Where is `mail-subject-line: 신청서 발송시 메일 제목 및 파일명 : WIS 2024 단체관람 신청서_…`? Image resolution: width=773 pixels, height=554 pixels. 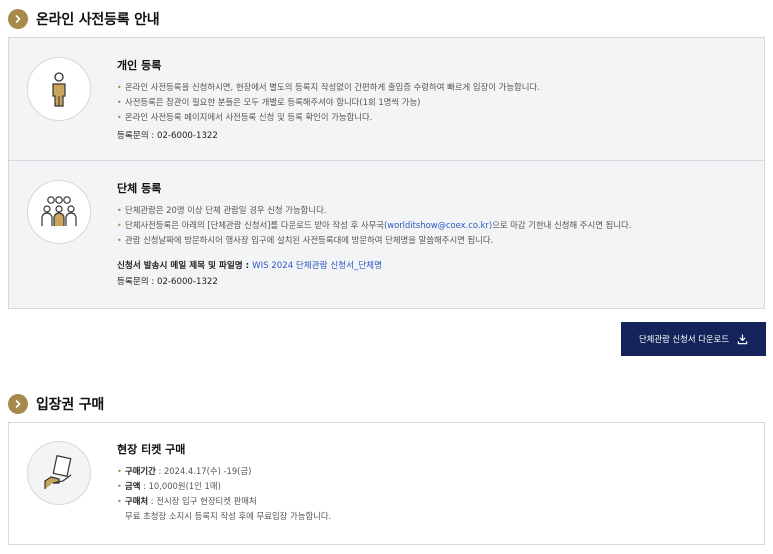
mail-subject-line: 신청서 발송시 메일 제목 및 파일명 : WIS 2024 단체관람 신청서_… is located at coordinates (374, 265).